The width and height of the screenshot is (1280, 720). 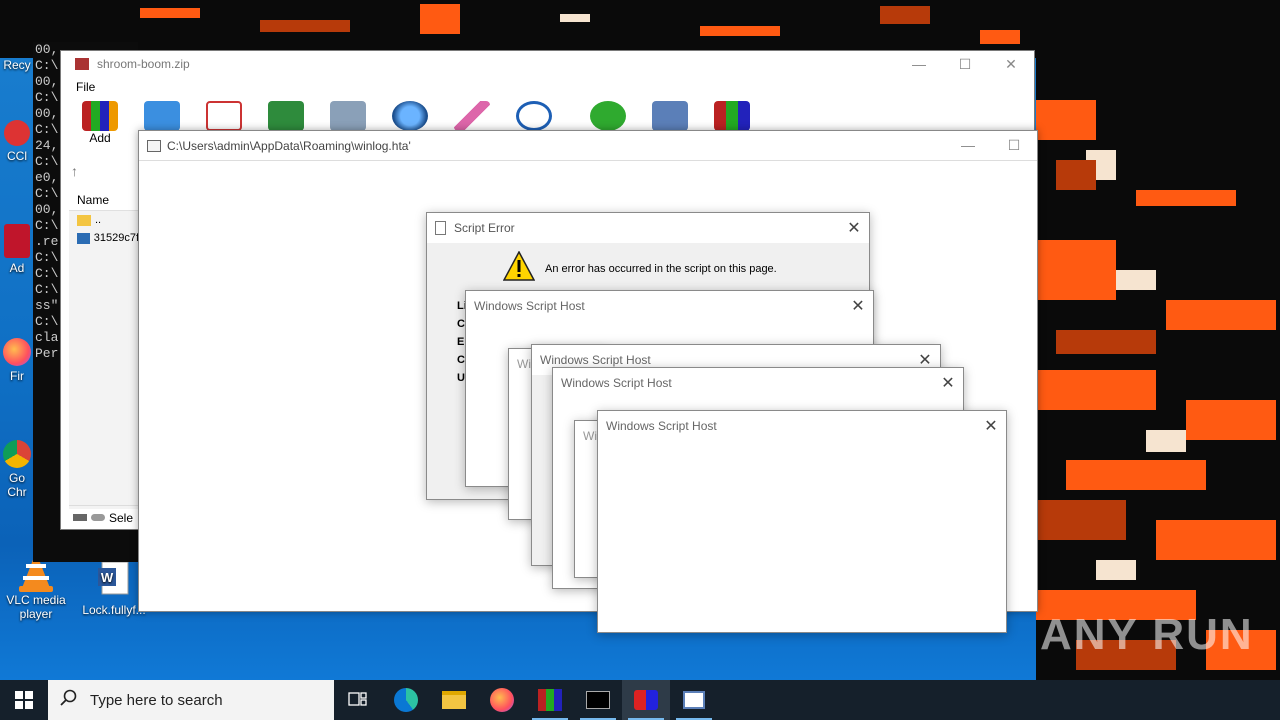 I want to click on magic-wand-icon, so click(x=472, y=116).